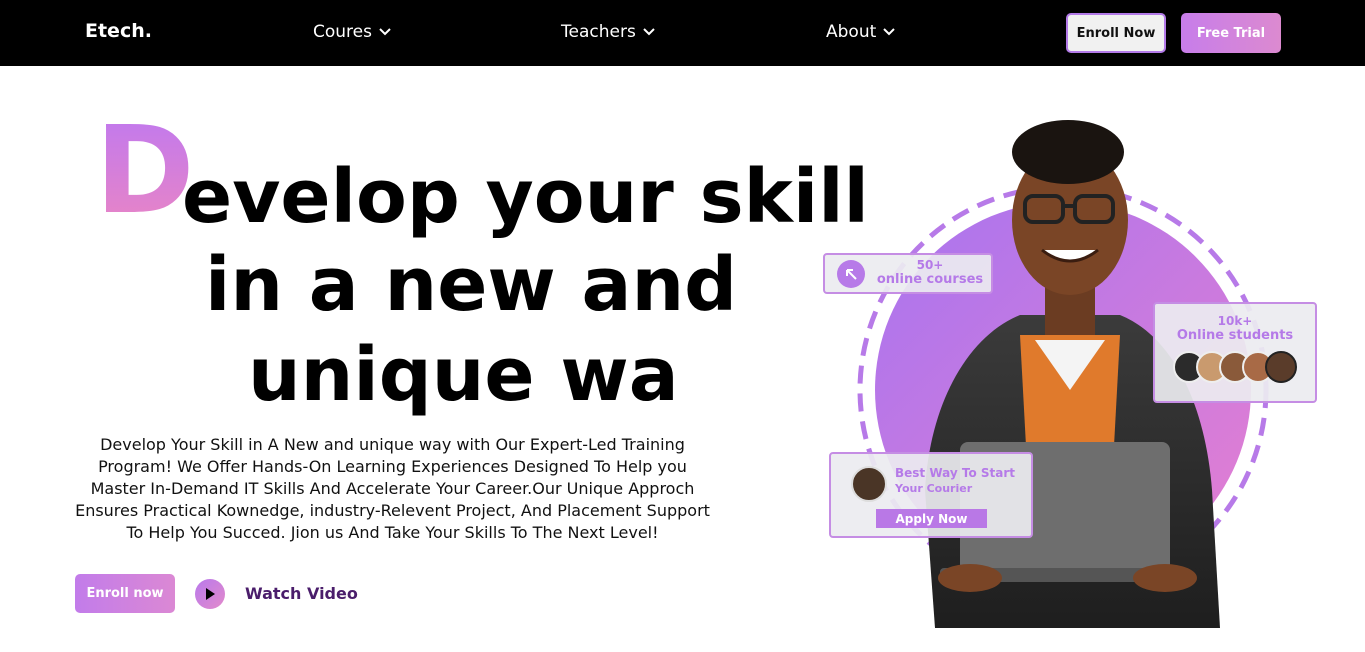 The height and width of the screenshot is (652, 1365). I want to click on nav-item-about: About, so click(861, 32).